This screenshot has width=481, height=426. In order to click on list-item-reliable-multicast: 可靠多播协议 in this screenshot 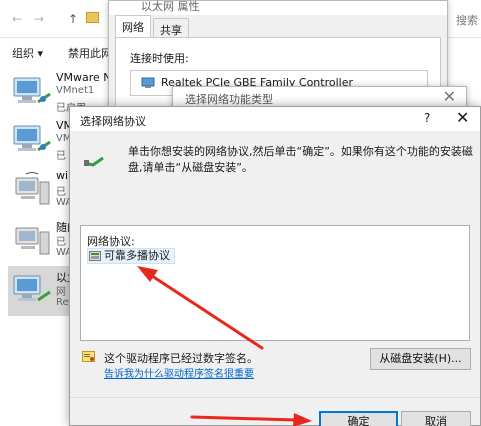, I will do `click(131, 256)`.